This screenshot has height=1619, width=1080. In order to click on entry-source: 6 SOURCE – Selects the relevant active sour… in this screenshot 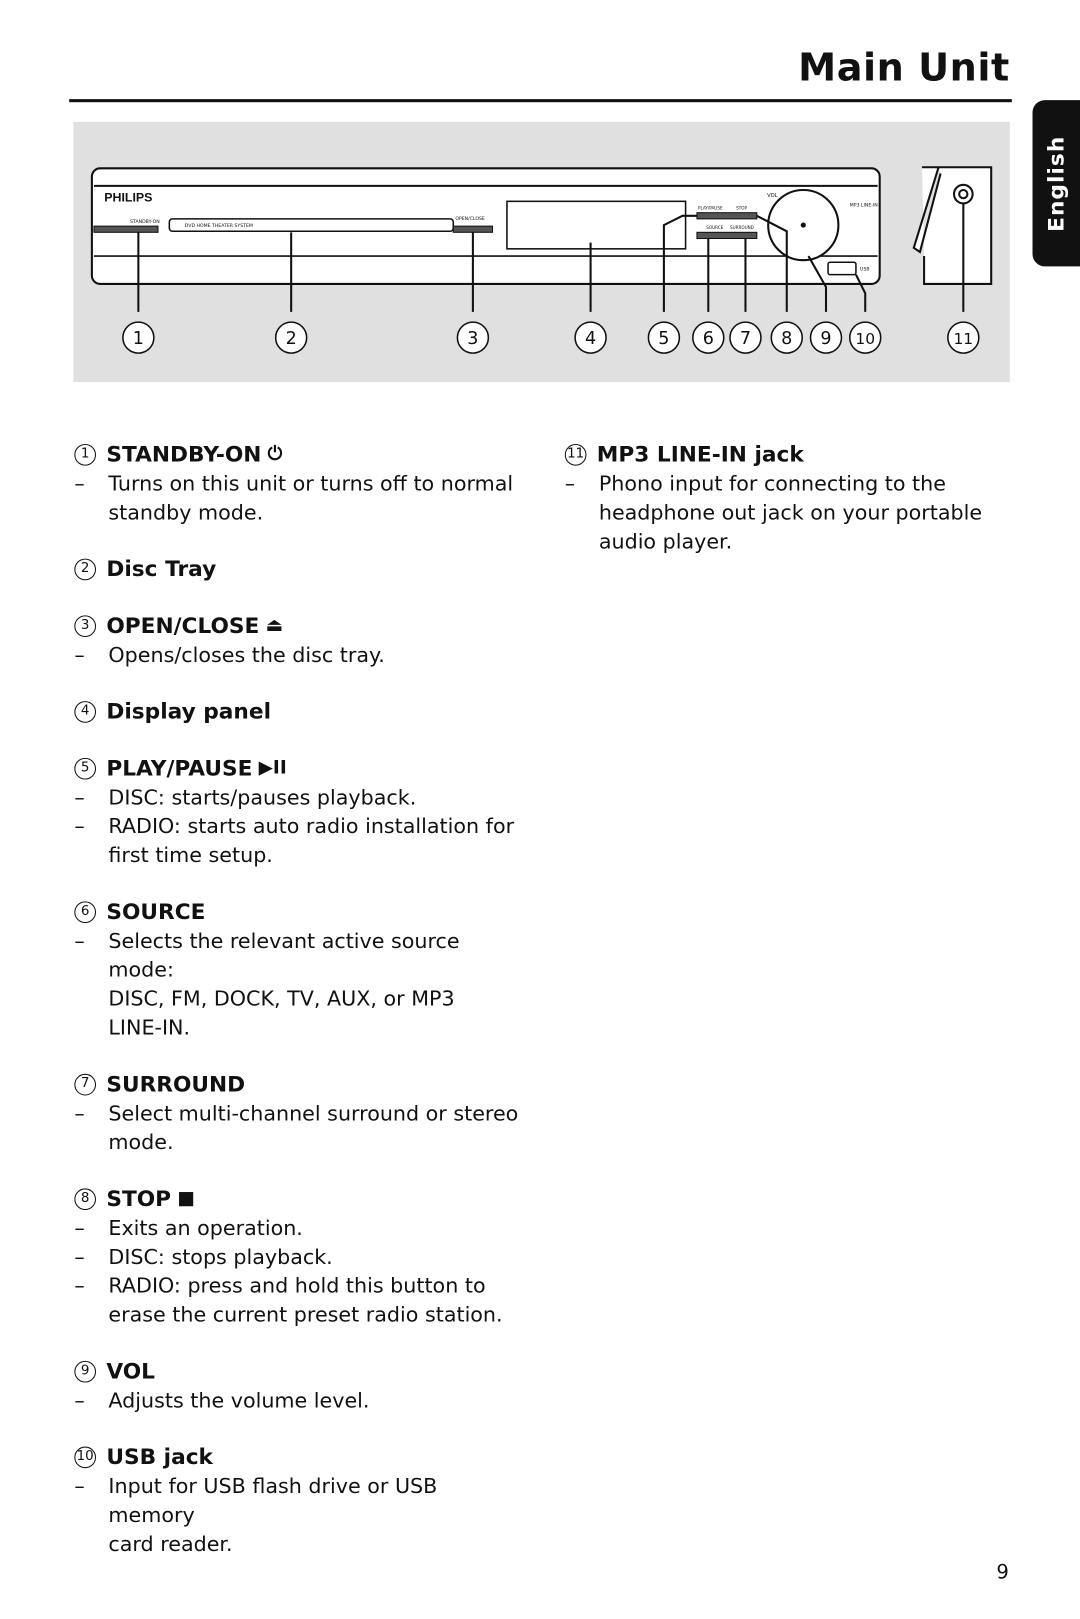, I will do `click(299, 969)`.